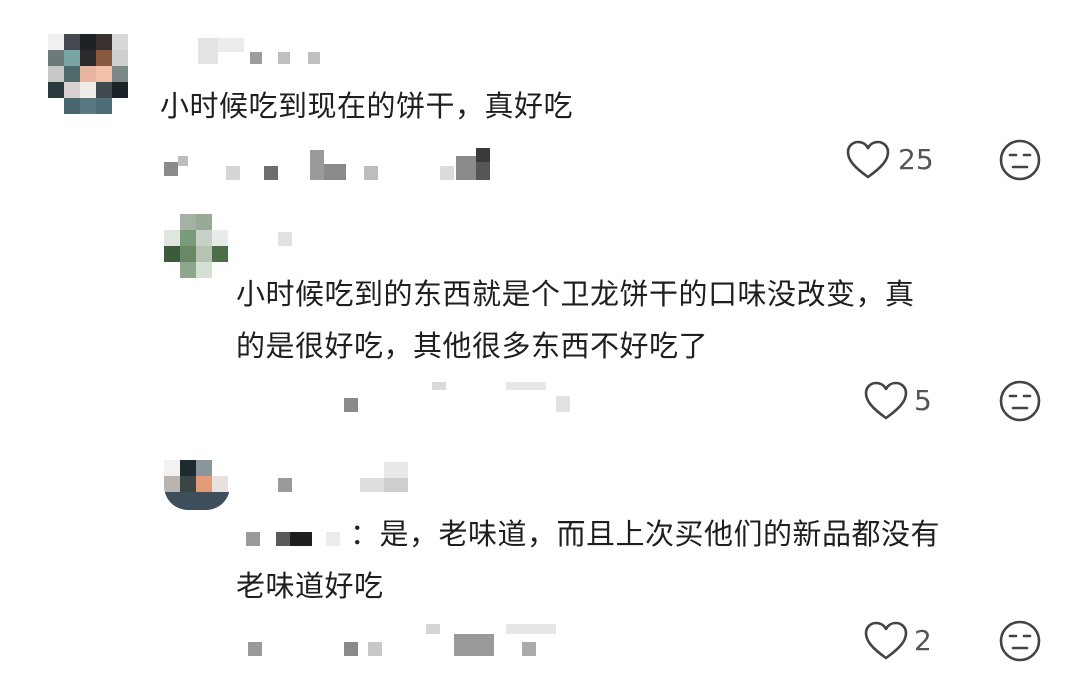 The width and height of the screenshot is (1080, 684). I want to click on like-count: 25, so click(916, 159).